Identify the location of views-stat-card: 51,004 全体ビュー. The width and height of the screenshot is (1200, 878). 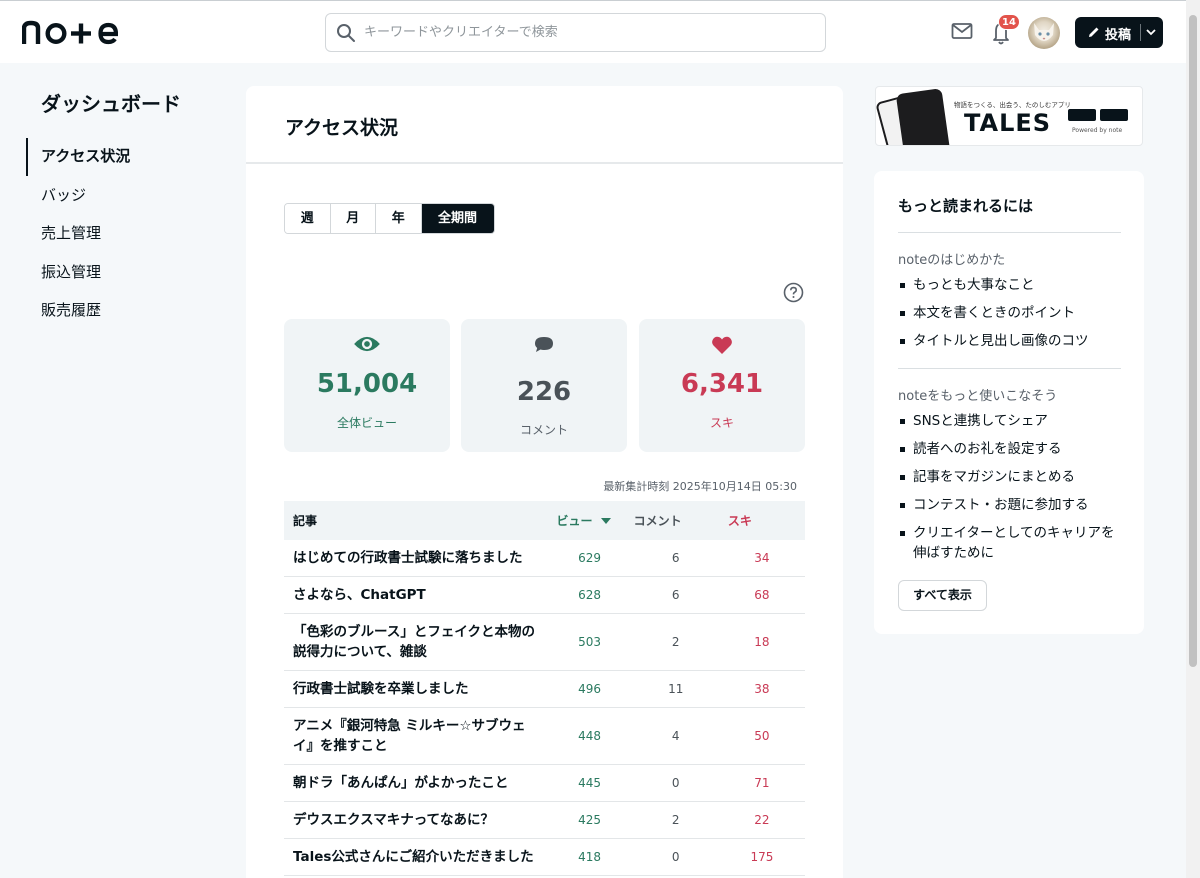
(367, 385).